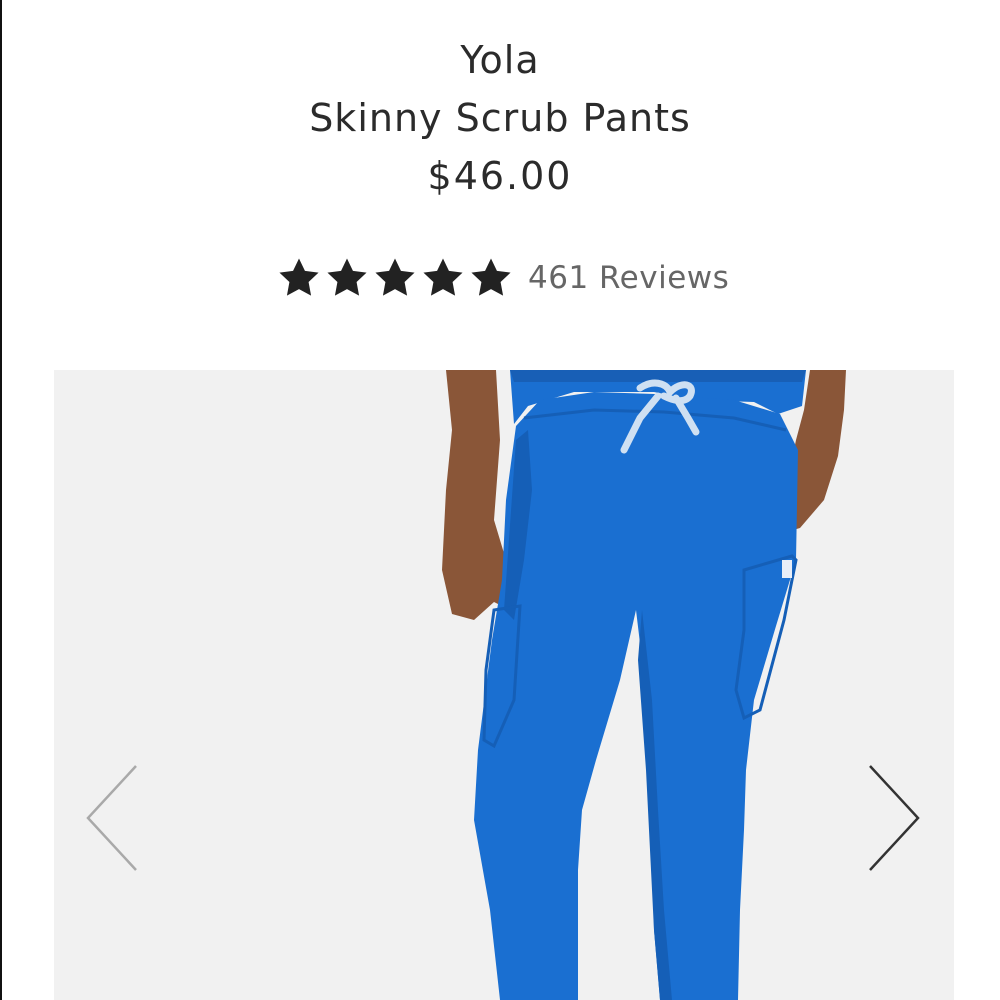 This screenshot has width=1000, height=1000. What do you see at coordinates (628, 278) in the screenshot?
I see `reviews-link: 461 Reviews` at bounding box center [628, 278].